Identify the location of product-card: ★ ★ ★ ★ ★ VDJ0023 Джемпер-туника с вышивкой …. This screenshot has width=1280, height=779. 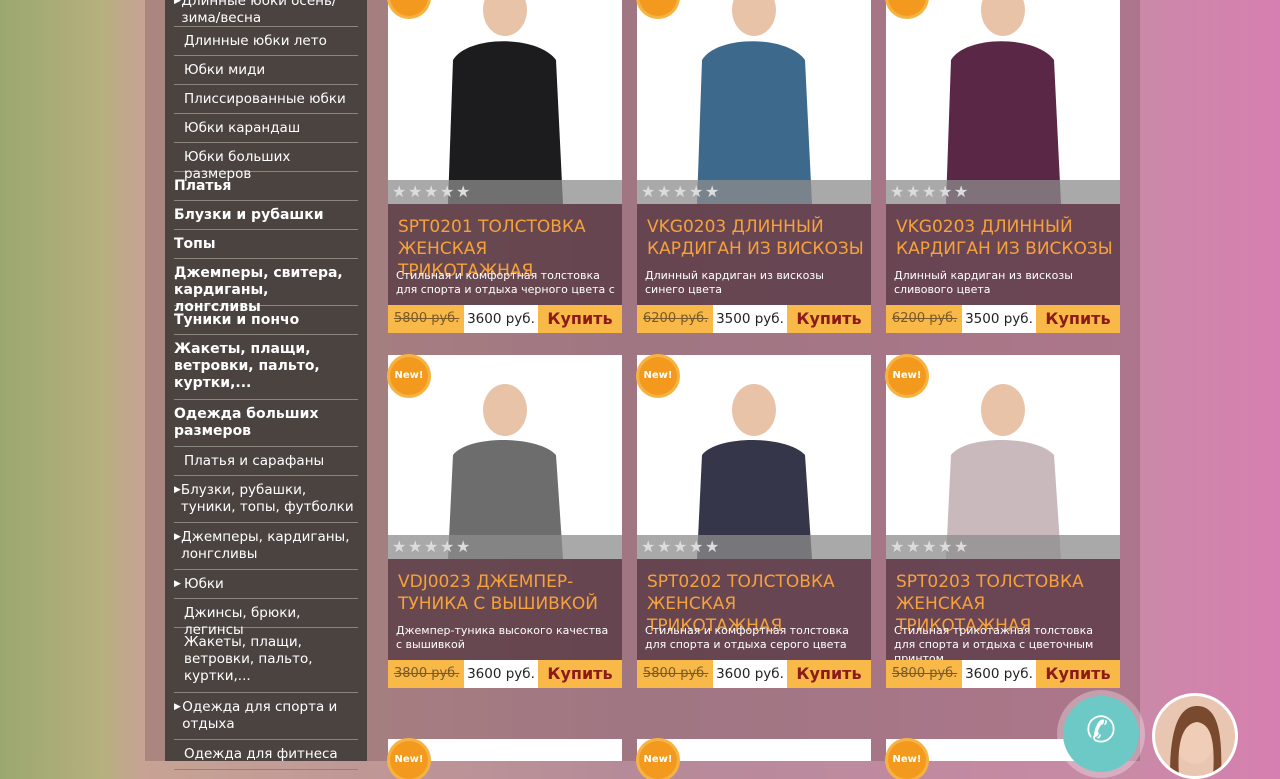
(505, 522).